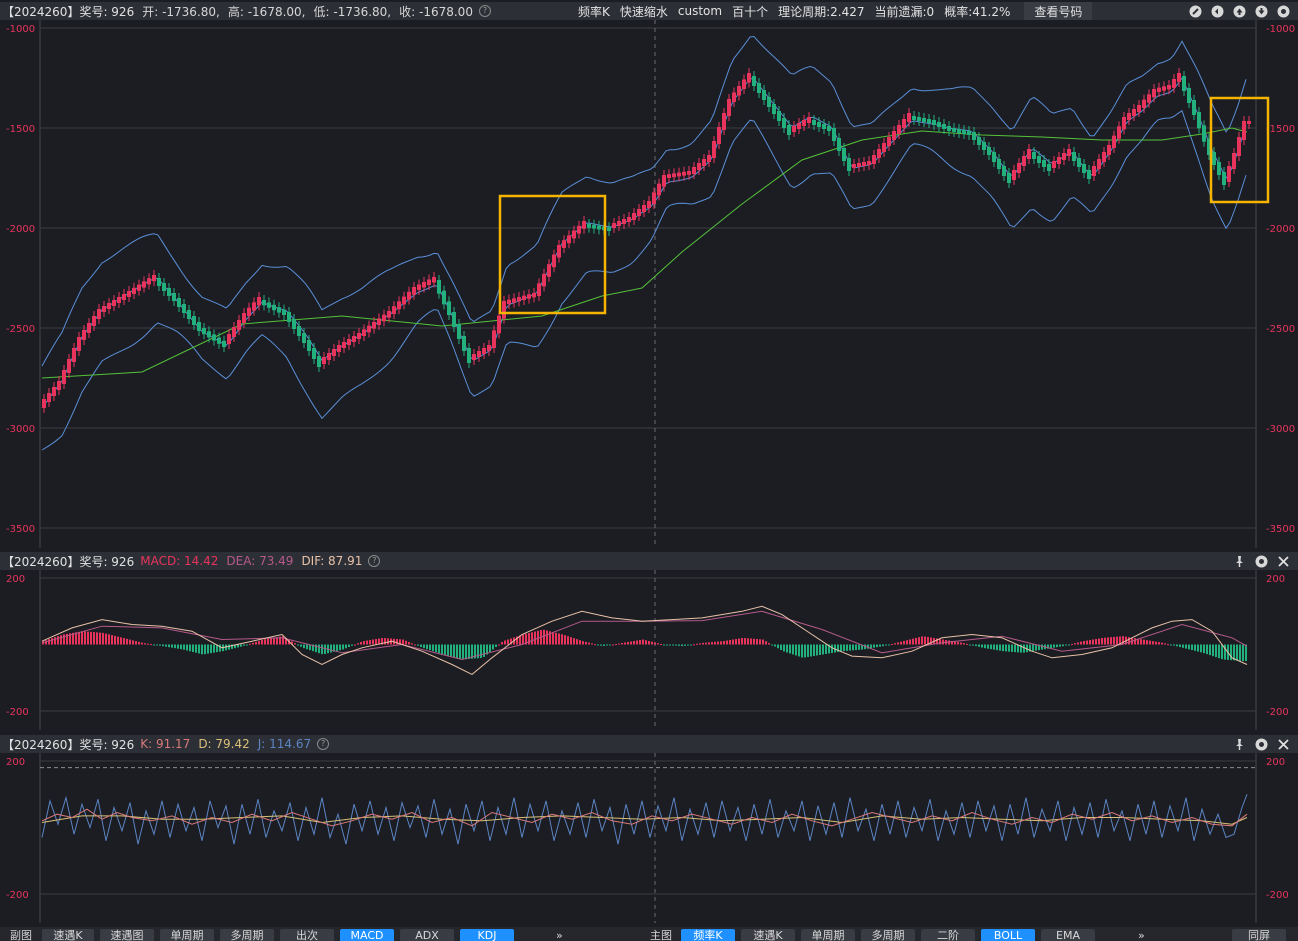 Image resolution: width=1298 pixels, height=941 pixels. I want to click on arrow-up-icon, so click(1239, 11).